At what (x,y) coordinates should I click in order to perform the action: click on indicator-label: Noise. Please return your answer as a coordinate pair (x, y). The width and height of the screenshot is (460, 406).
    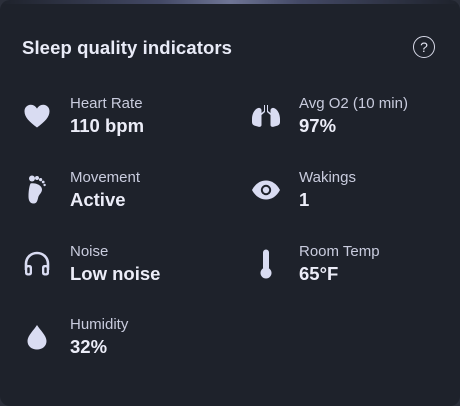
    Looking at the image, I should click on (89, 251).